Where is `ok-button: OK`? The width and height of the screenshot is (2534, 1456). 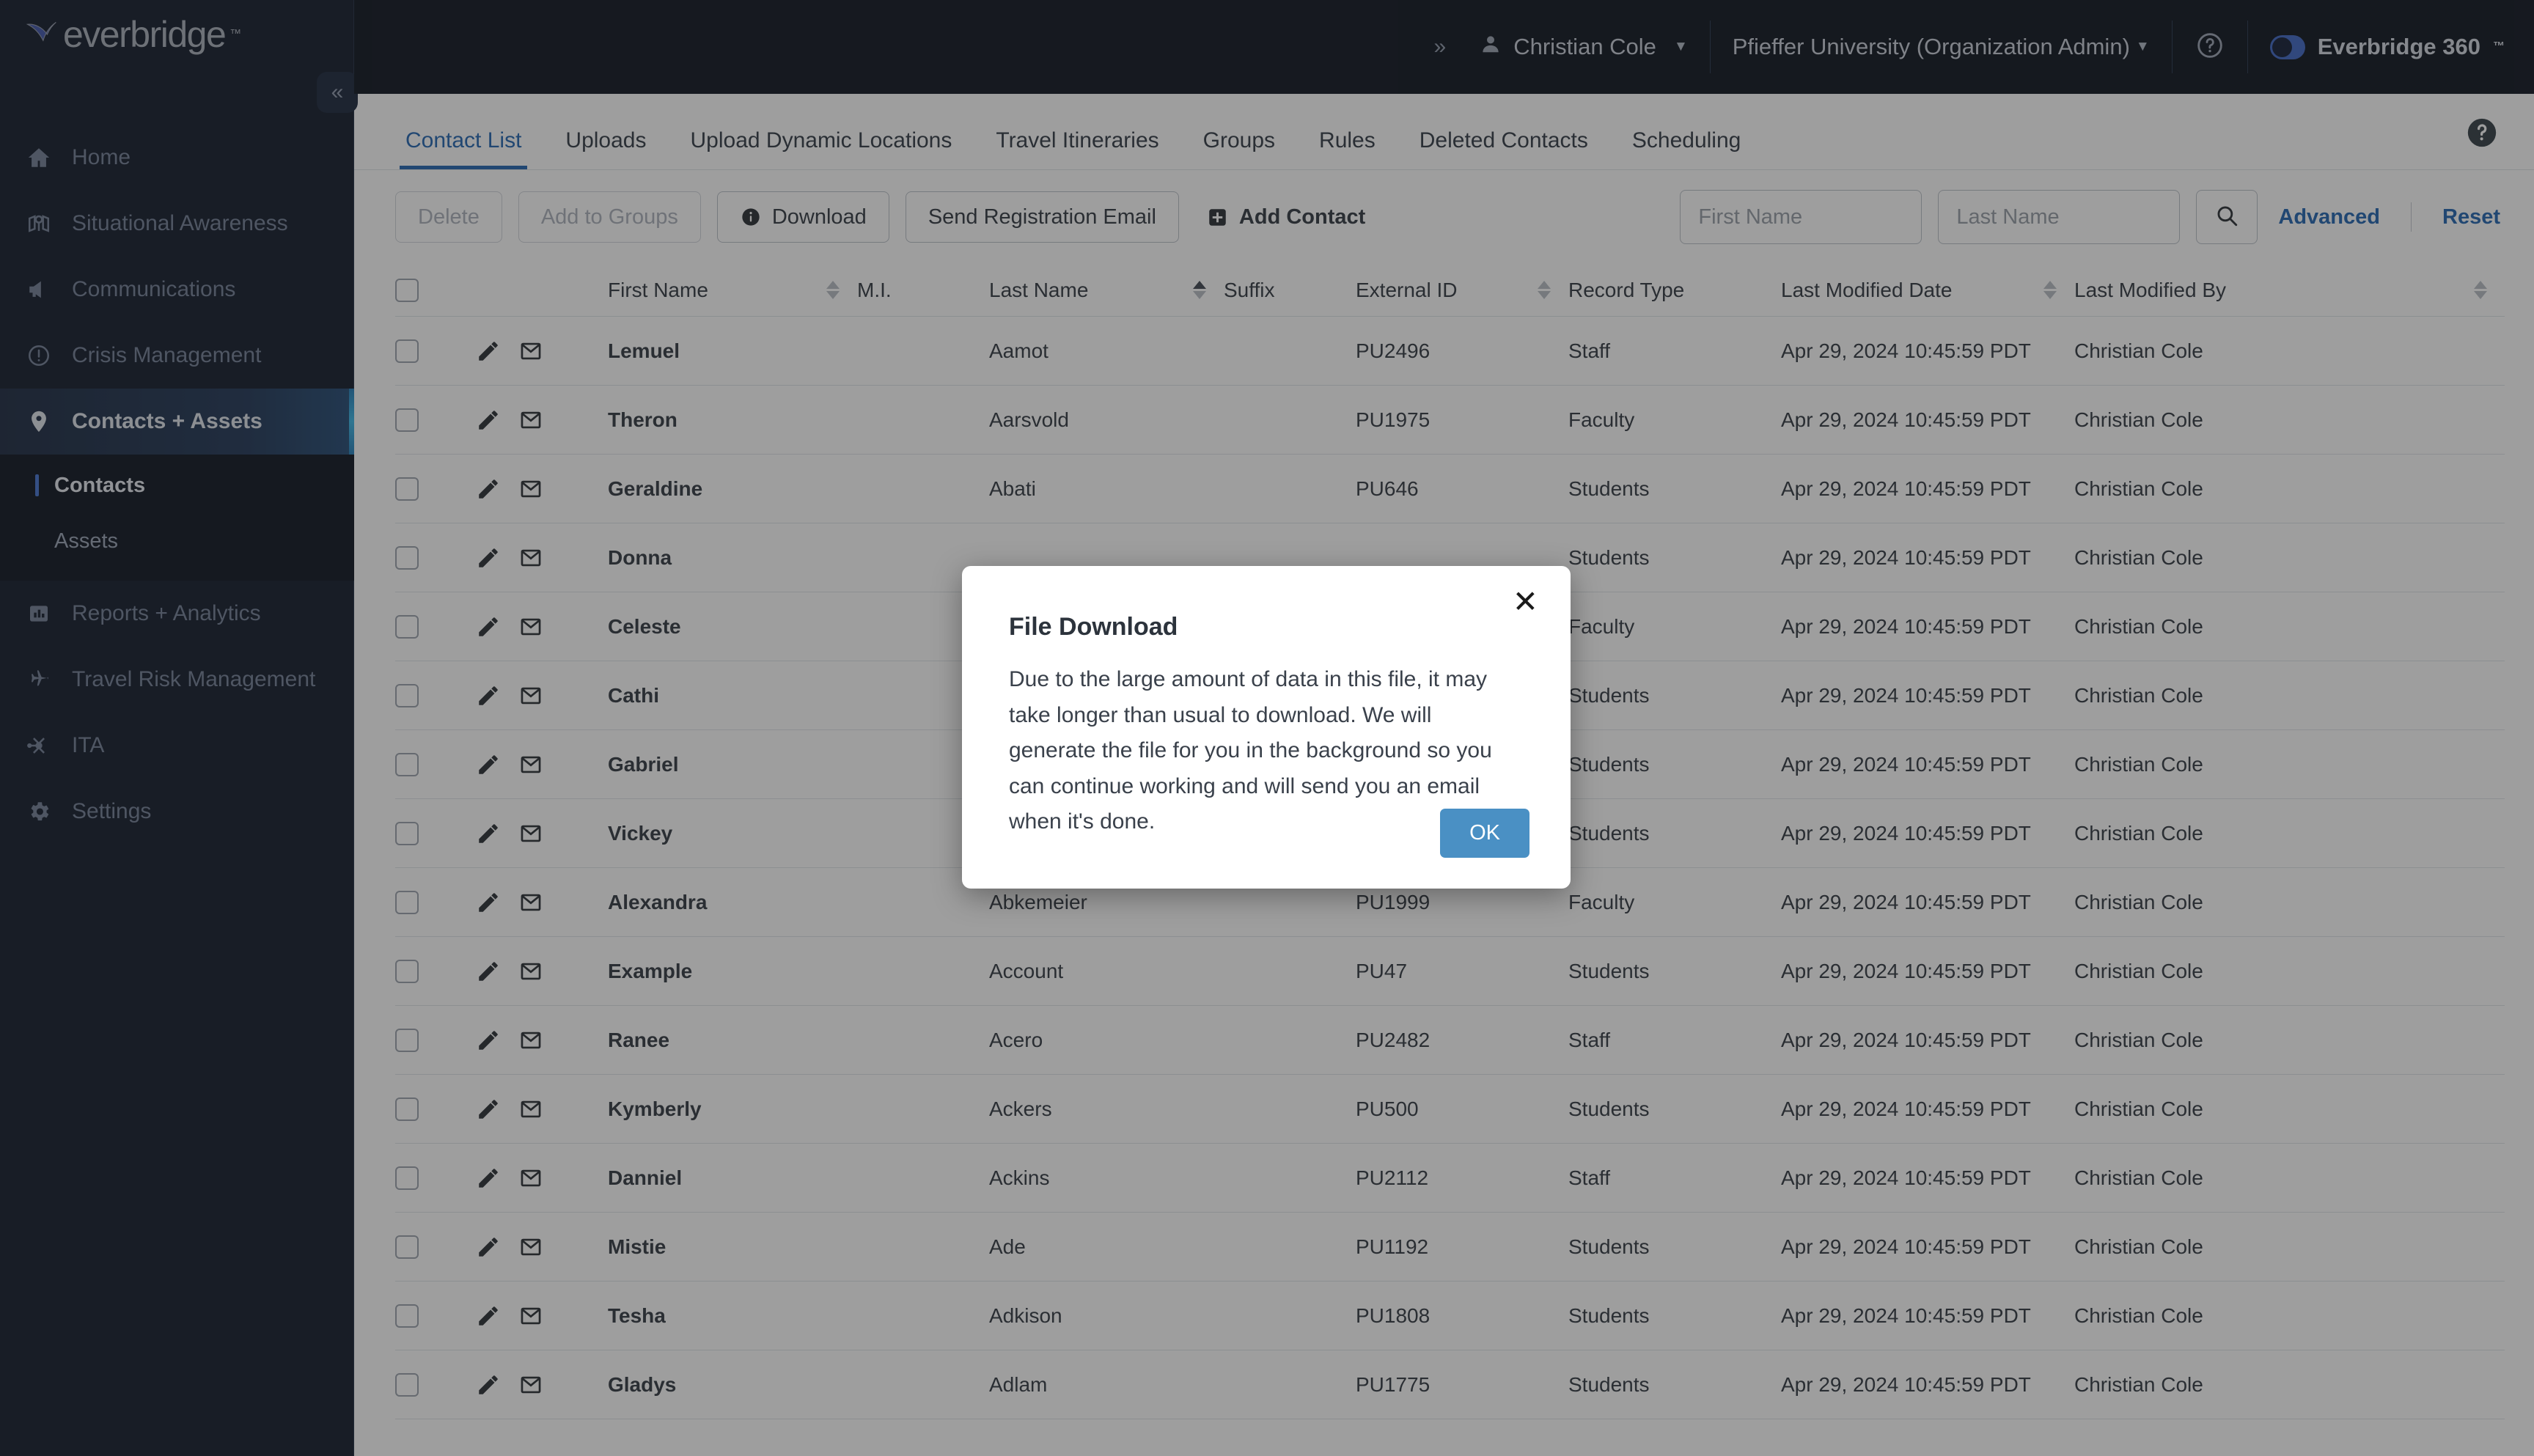 ok-button: OK is located at coordinates (1484, 833).